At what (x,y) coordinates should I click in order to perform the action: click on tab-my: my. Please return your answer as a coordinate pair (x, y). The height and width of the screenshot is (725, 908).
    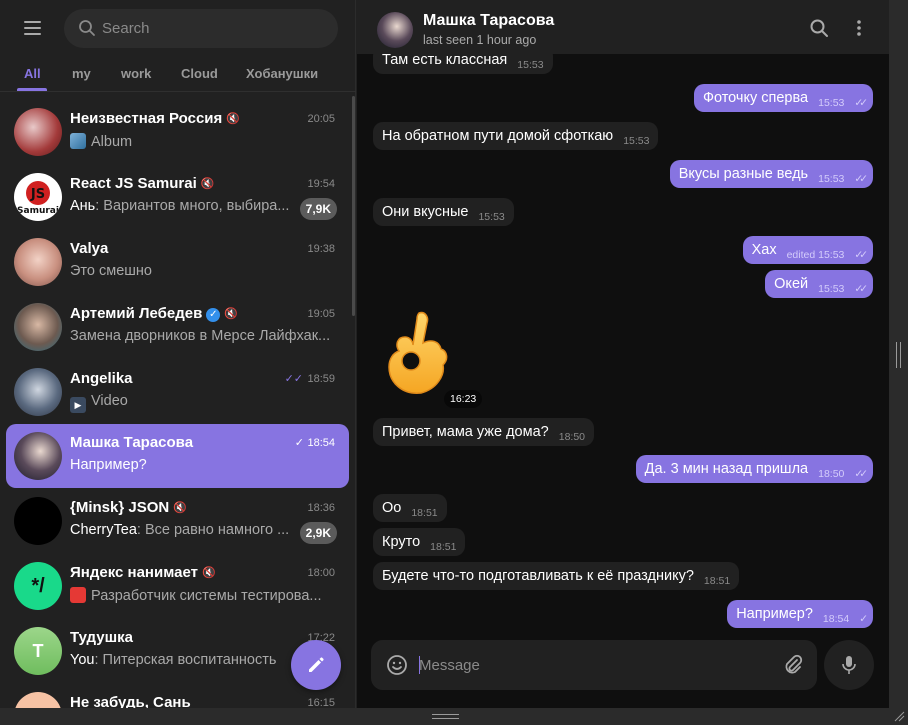
    Looking at the image, I should click on (81, 73).